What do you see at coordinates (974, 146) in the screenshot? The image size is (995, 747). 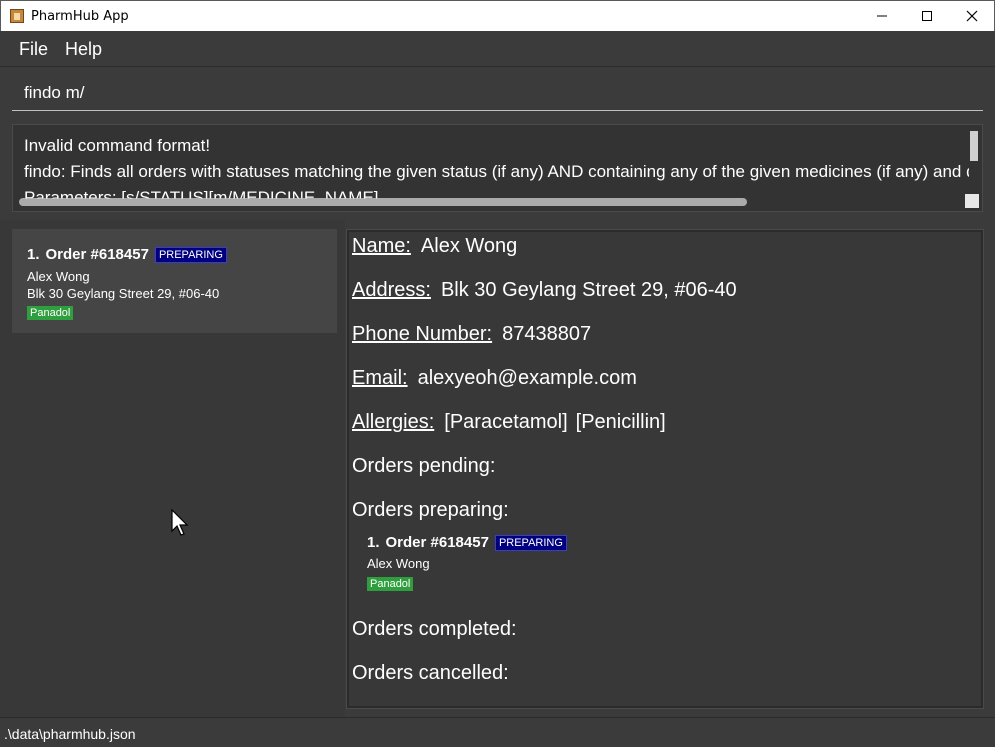 I see `vertical-scrollbar` at bounding box center [974, 146].